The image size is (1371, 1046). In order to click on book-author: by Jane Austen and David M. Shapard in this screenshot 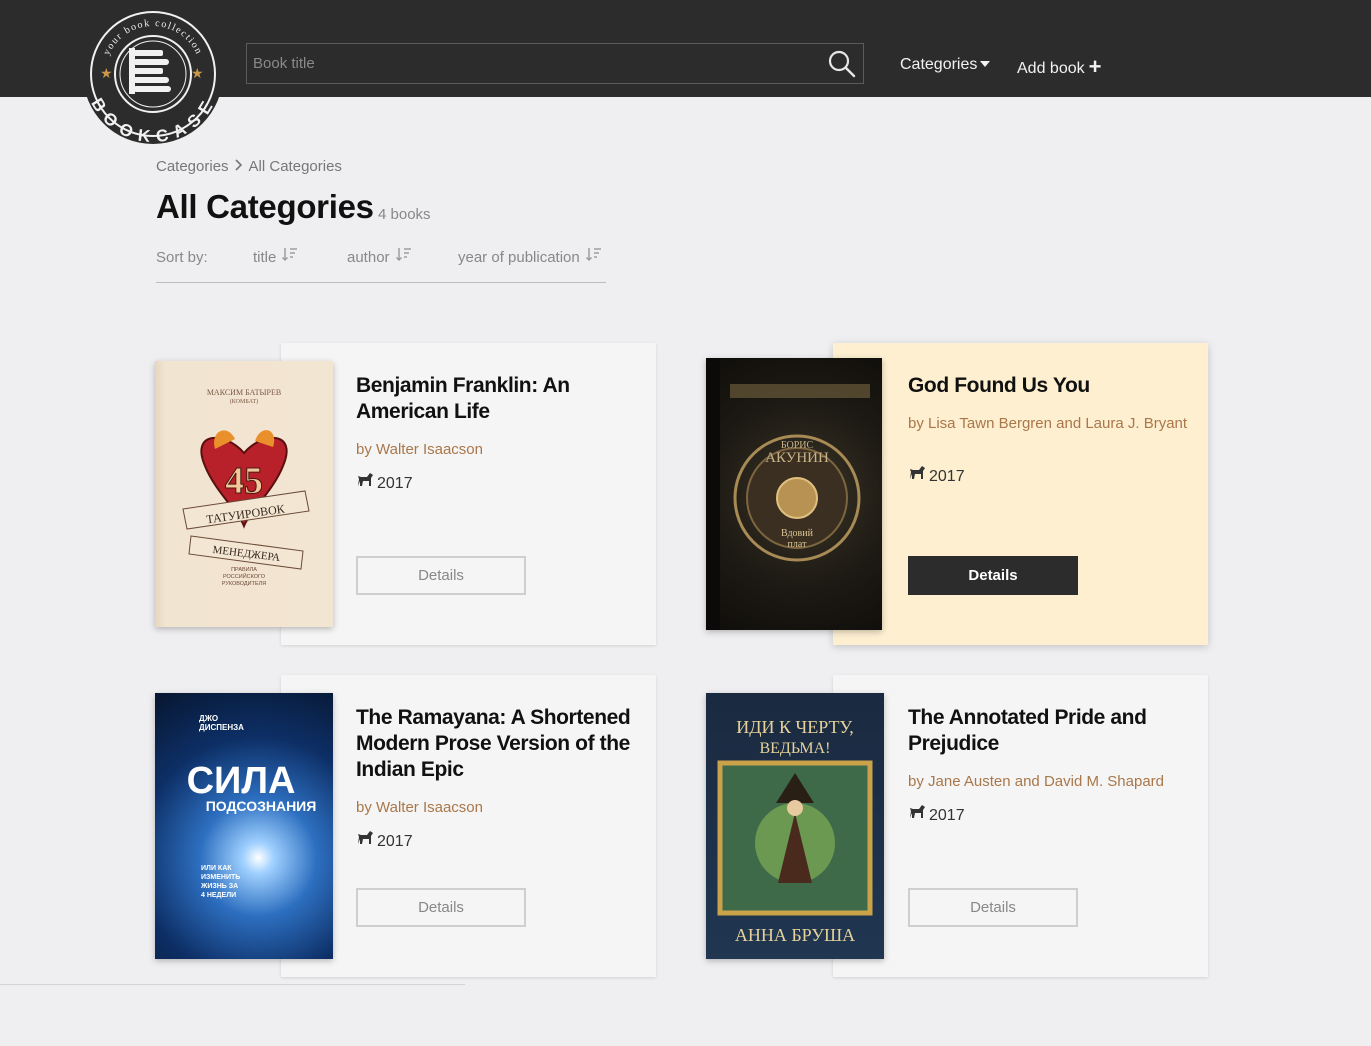, I will do `click(1036, 781)`.